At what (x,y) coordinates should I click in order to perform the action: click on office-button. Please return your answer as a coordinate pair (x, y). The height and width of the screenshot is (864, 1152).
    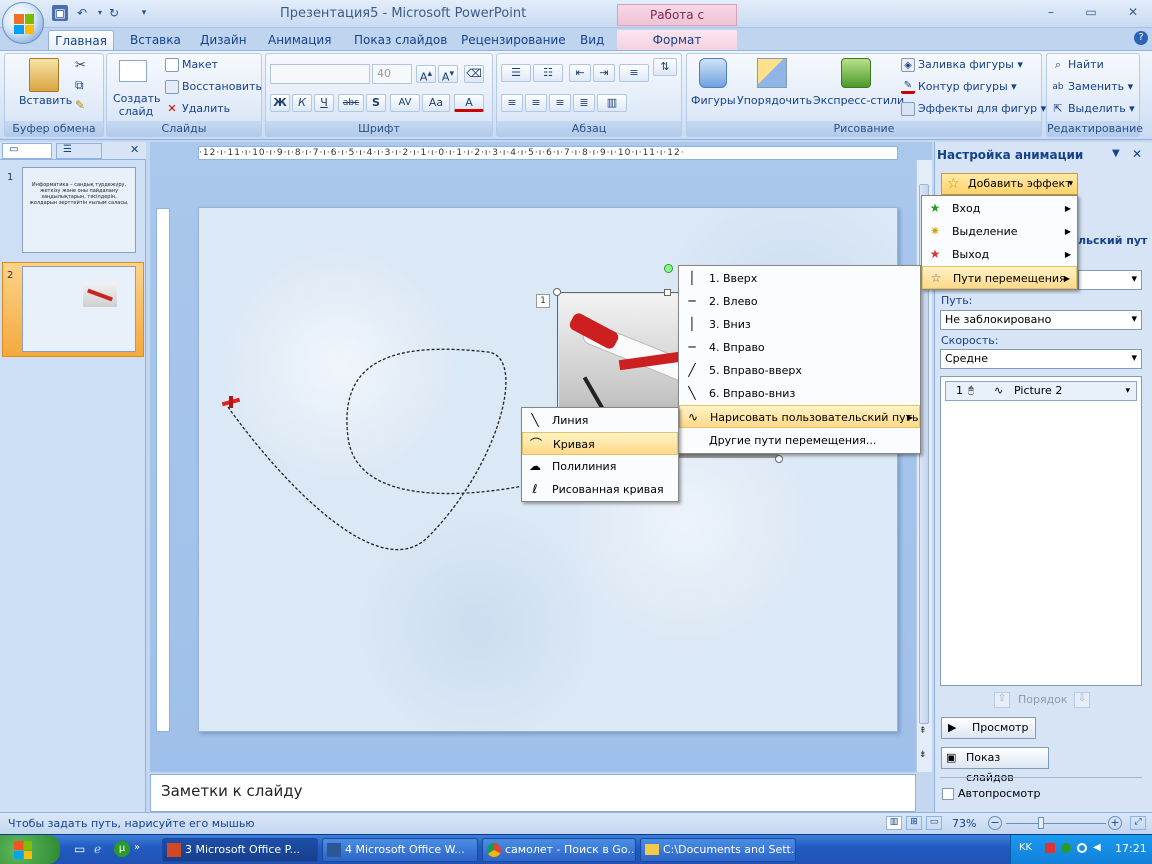
    Looking at the image, I should click on (23, 23).